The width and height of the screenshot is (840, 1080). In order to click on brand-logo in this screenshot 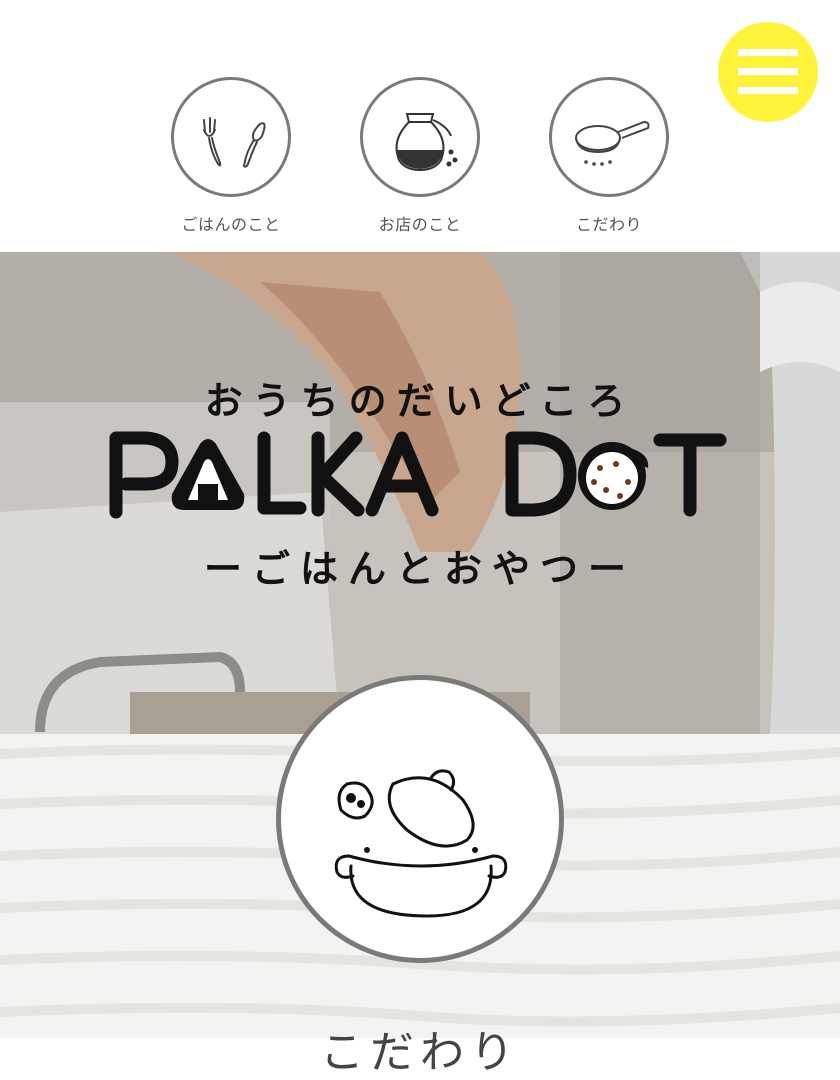, I will do `click(420, 476)`.